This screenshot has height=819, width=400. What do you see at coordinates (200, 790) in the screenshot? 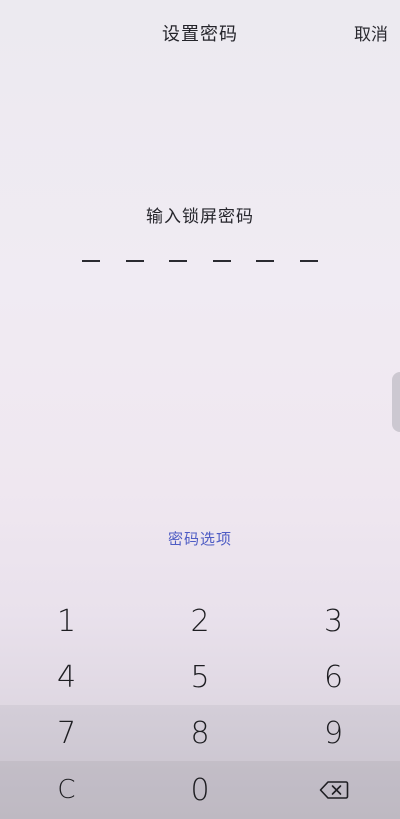
I see `key-0: 0` at bounding box center [200, 790].